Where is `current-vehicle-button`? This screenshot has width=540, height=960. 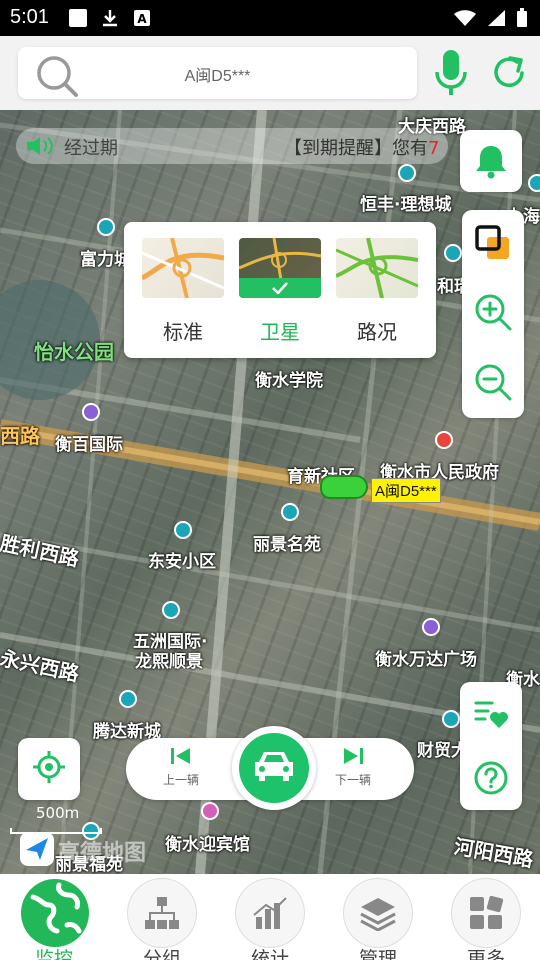 current-vehicle-button is located at coordinates (274, 768).